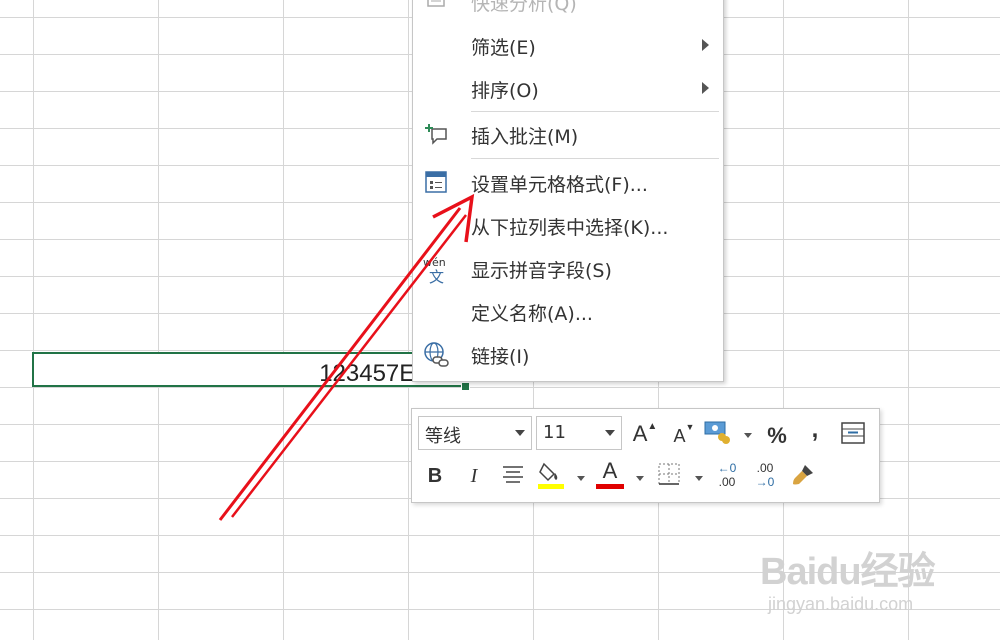  Describe the element at coordinates (841, 604) in the screenshot. I see `watermark-url: jingyan.baidu.com` at that location.